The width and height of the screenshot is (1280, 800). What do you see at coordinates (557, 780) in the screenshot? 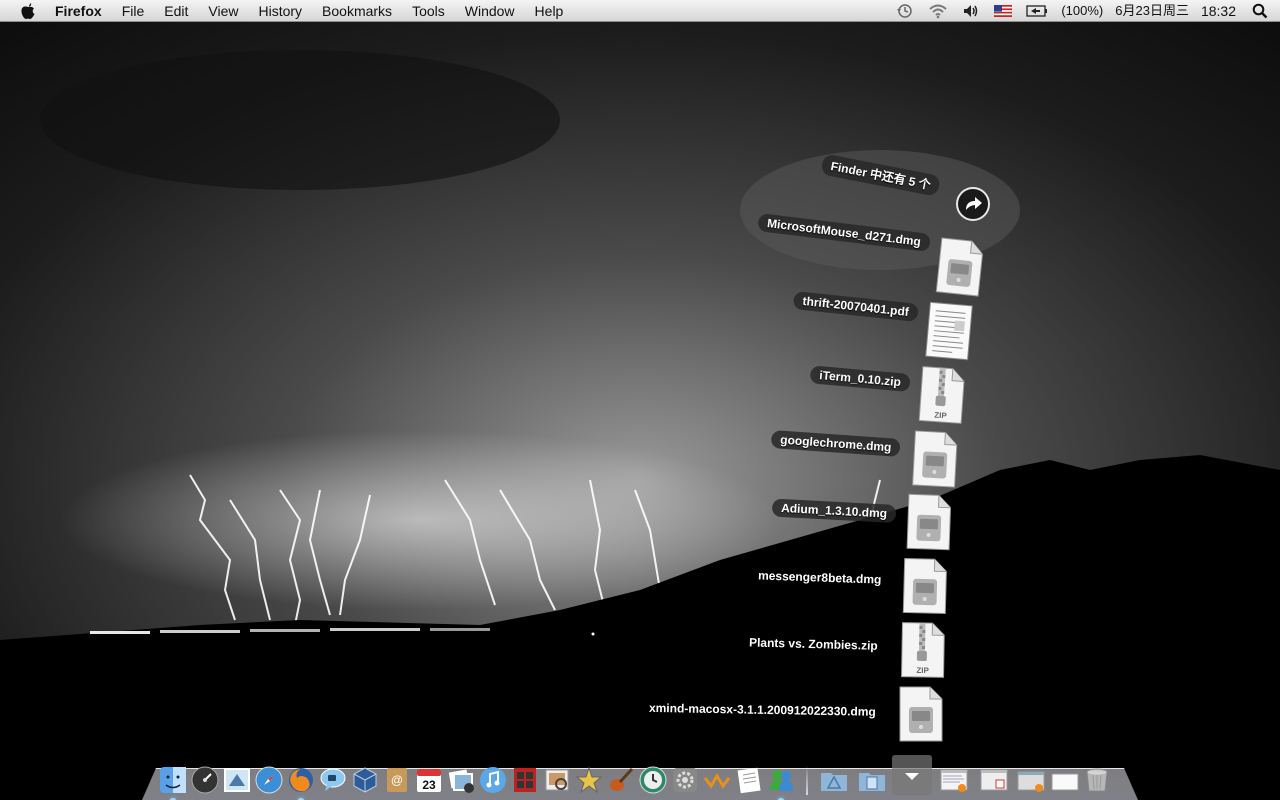
I see `preview-icon` at bounding box center [557, 780].